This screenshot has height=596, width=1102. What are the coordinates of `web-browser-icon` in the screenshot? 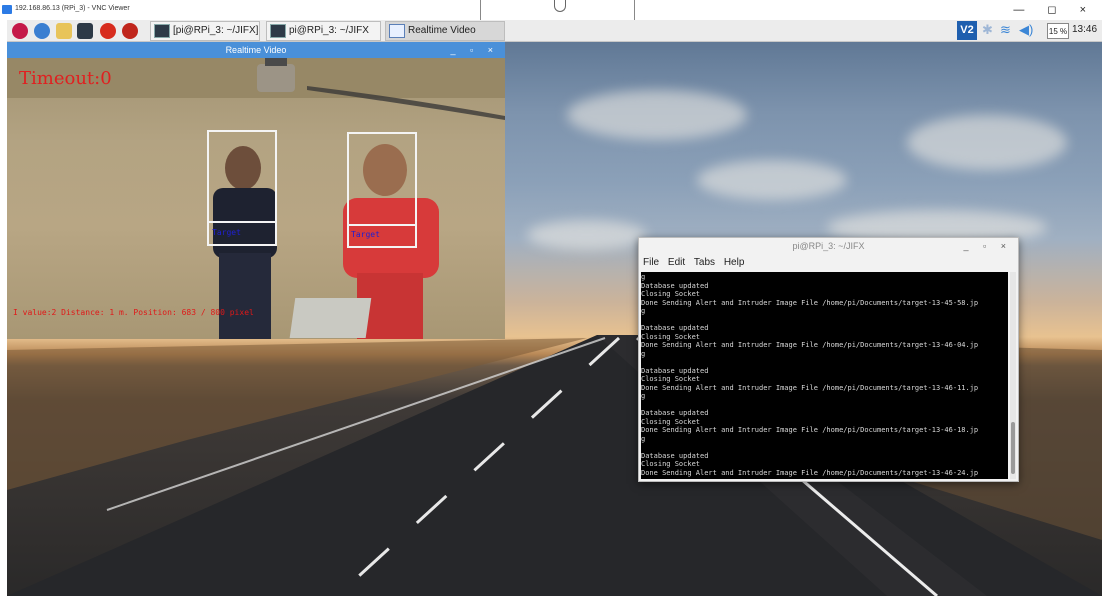 It's located at (42, 31).